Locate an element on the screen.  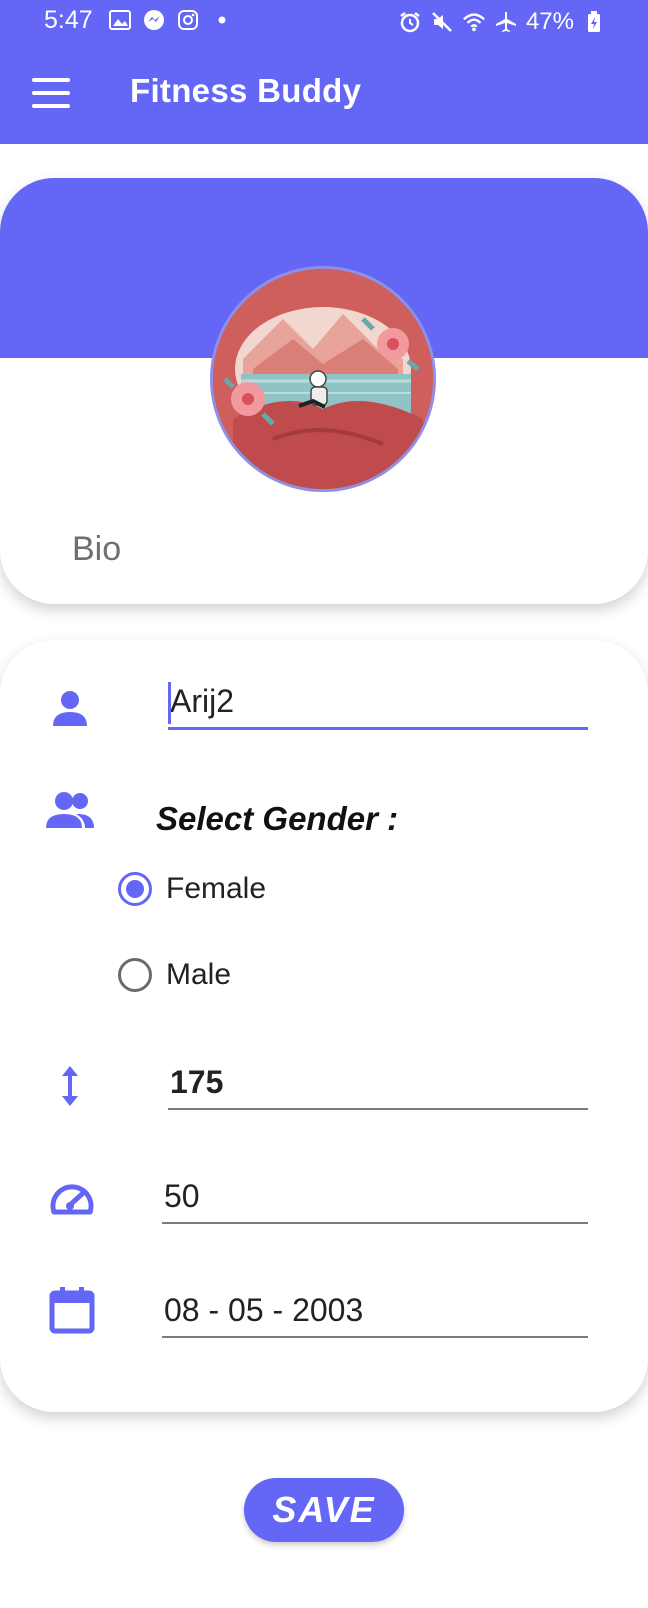
radio-male-circle is located at coordinates (135, 975).